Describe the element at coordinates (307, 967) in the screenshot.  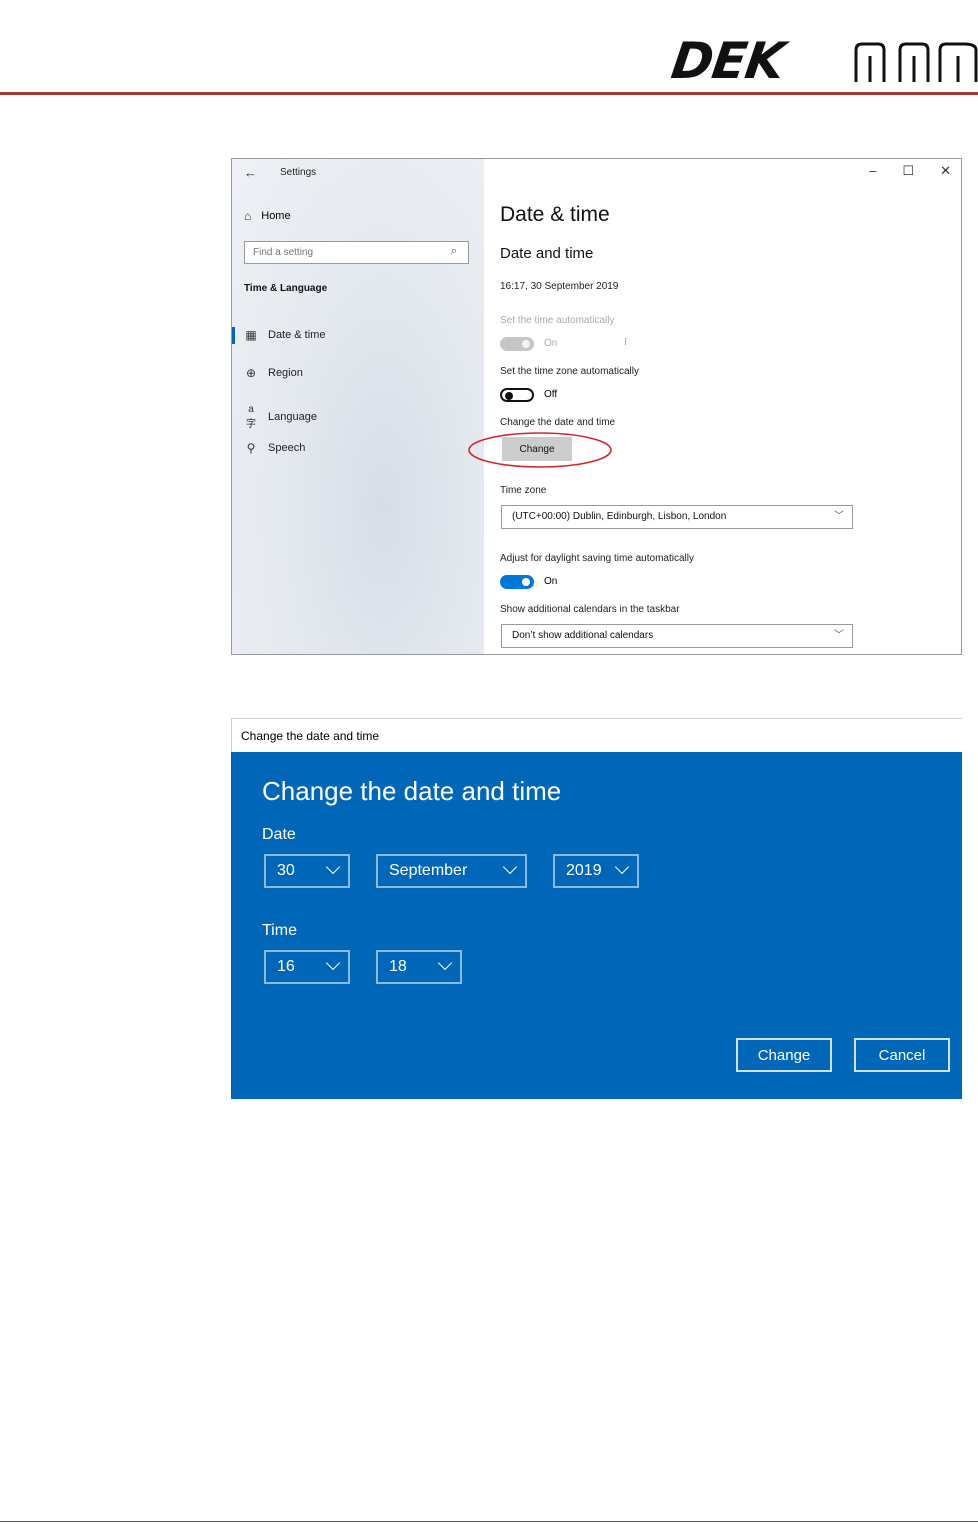
I see `hour-select: 16` at that location.